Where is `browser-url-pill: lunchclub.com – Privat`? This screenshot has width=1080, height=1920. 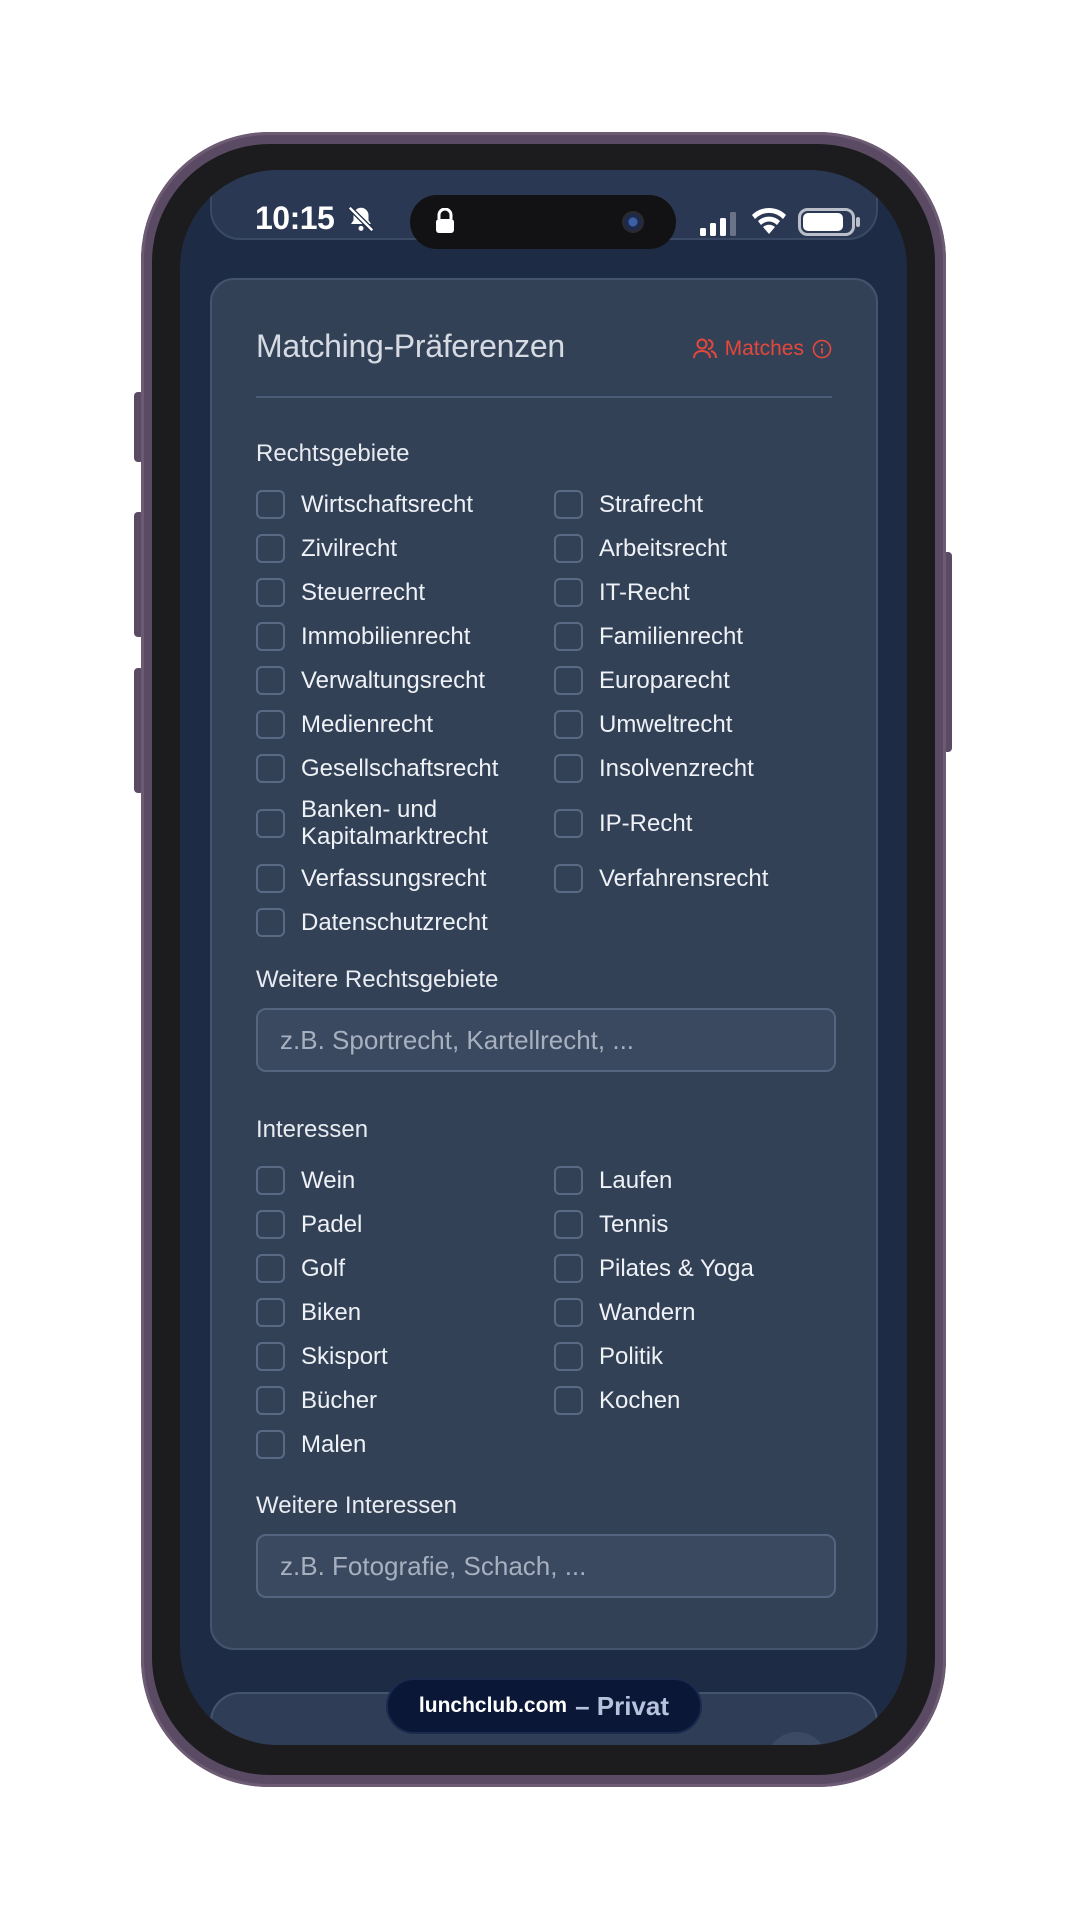 browser-url-pill: lunchclub.com – Privat is located at coordinates (544, 1706).